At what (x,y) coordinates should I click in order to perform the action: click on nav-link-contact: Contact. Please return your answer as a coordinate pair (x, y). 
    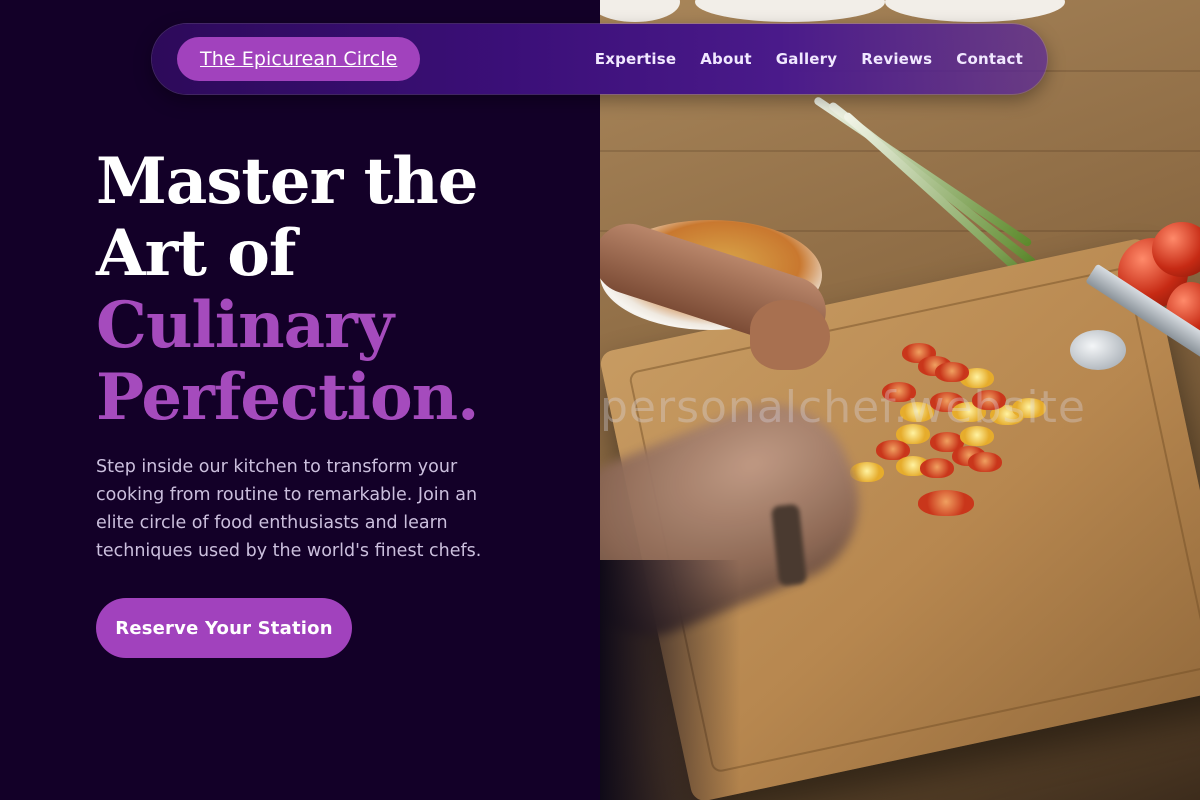
    Looking at the image, I should click on (989, 59).